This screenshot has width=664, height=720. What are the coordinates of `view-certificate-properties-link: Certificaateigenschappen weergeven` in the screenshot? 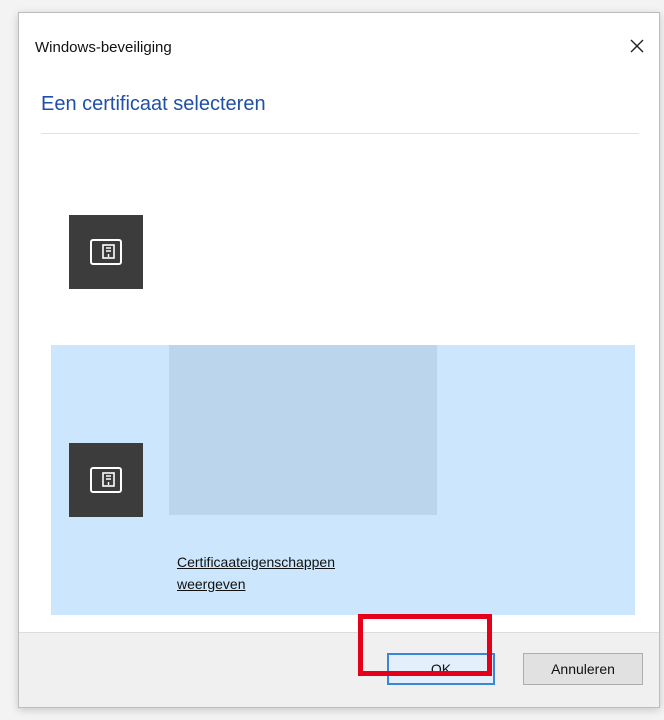 It's located at (292, 573).